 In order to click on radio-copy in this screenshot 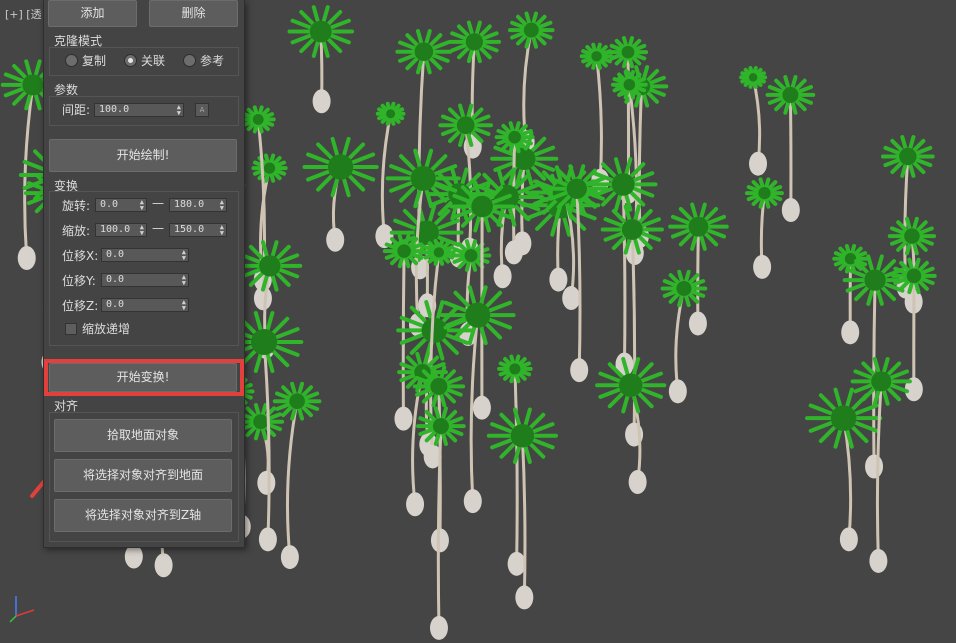, I will do `click(71, 60)`.